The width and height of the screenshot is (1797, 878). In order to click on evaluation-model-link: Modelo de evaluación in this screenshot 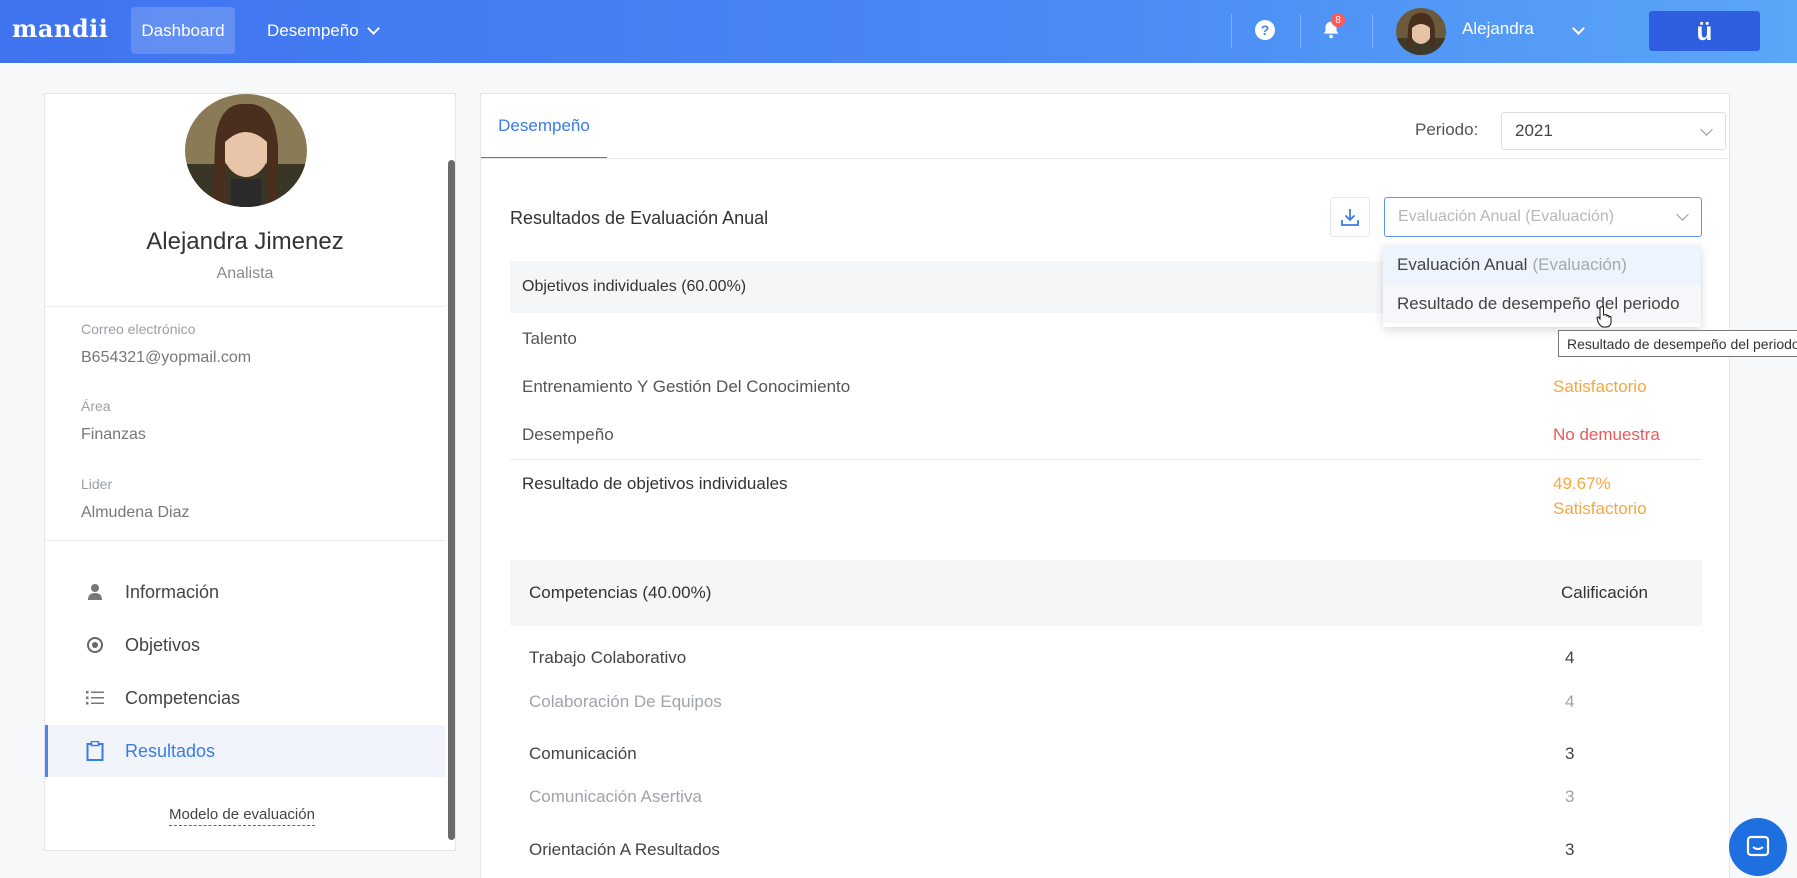, I will do `click(242, 816)`.